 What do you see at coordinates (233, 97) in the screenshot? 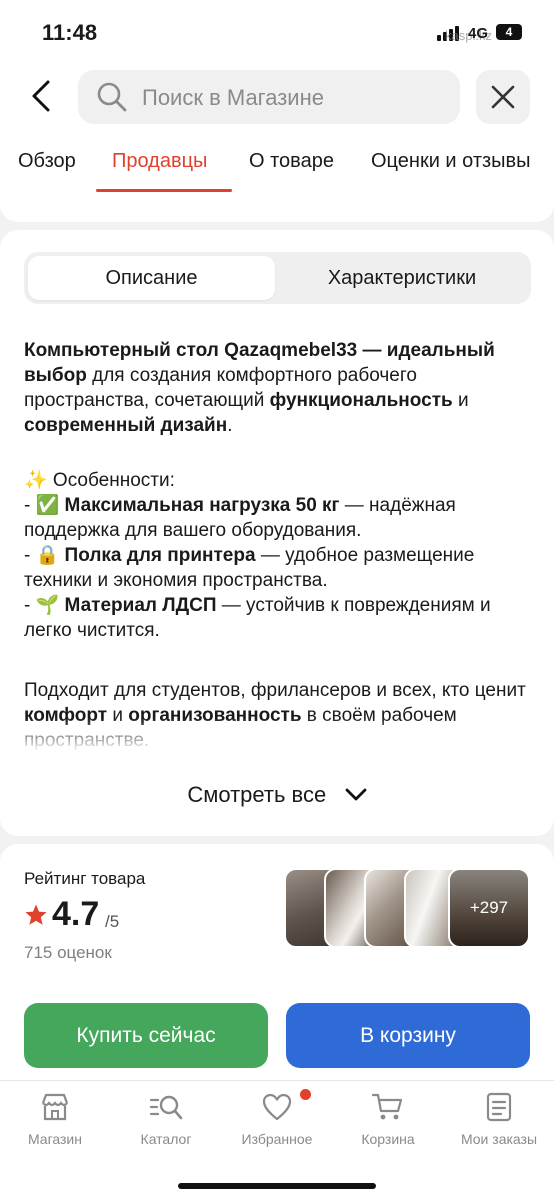
I see `search-placeholder: Поиск в Магазине` at bounding box center [233, 97].